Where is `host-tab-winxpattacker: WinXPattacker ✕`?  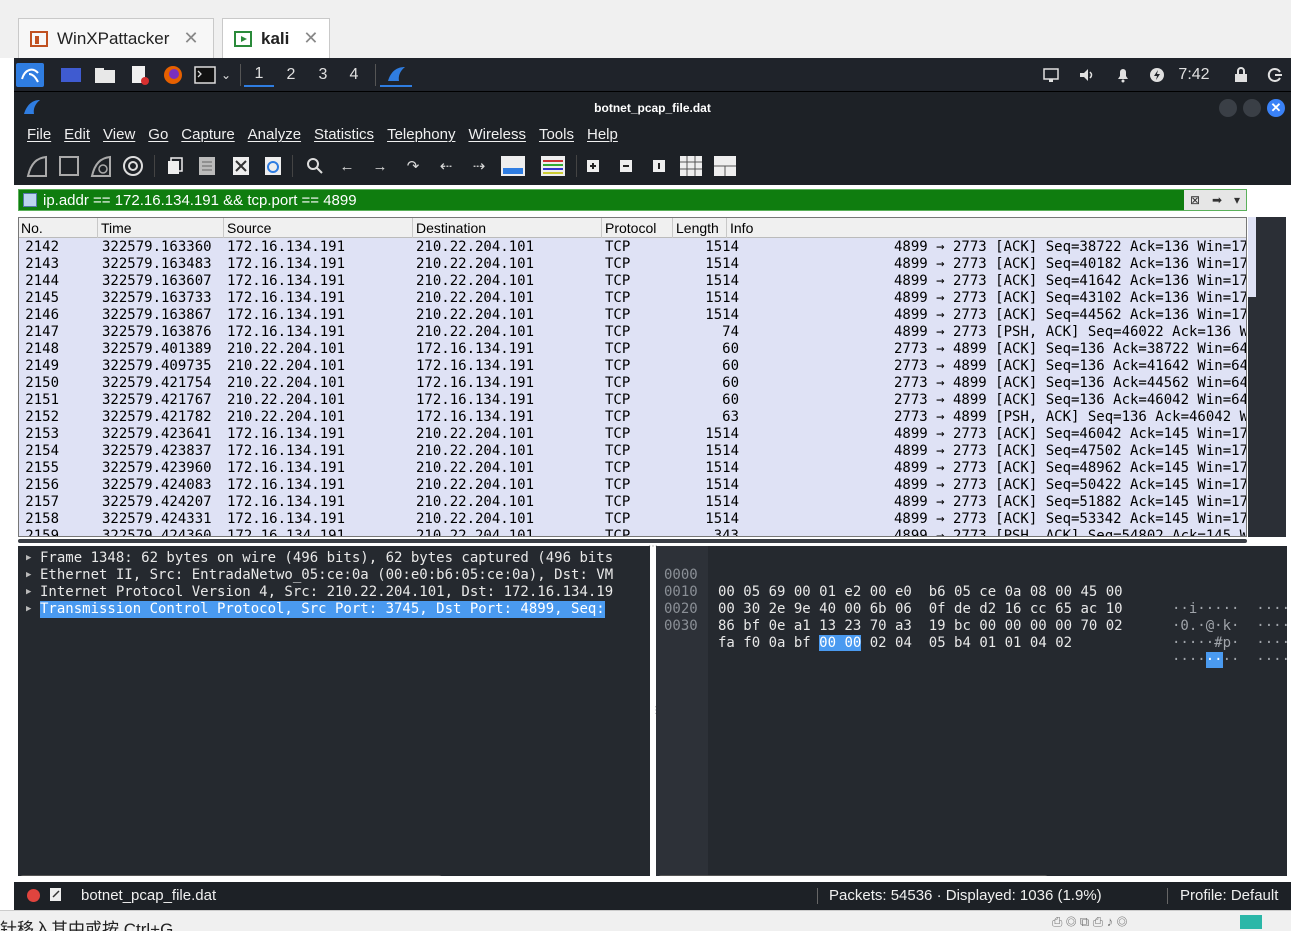
host-tab-winxpattacker: WinXPattacker ✕ is located at coordinates (116, 38).